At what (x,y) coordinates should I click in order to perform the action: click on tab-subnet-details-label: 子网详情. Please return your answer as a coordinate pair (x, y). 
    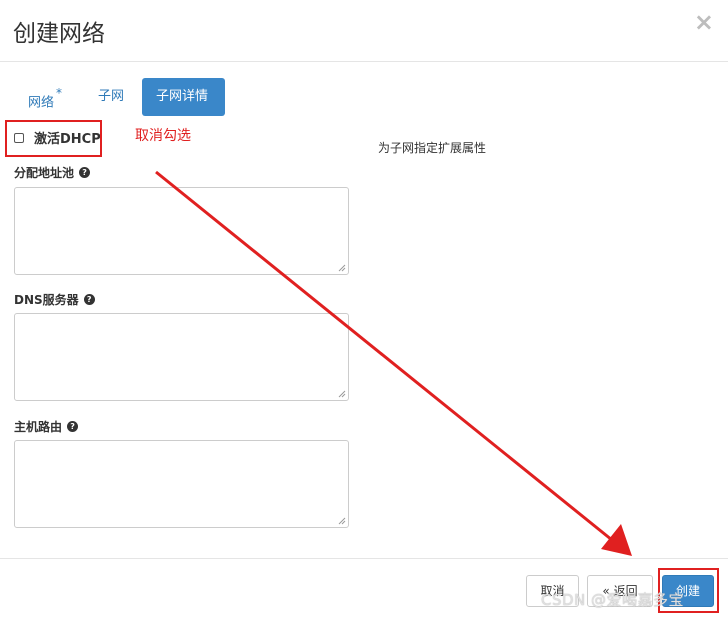
    Looking at the image, I should click on (182, 96).